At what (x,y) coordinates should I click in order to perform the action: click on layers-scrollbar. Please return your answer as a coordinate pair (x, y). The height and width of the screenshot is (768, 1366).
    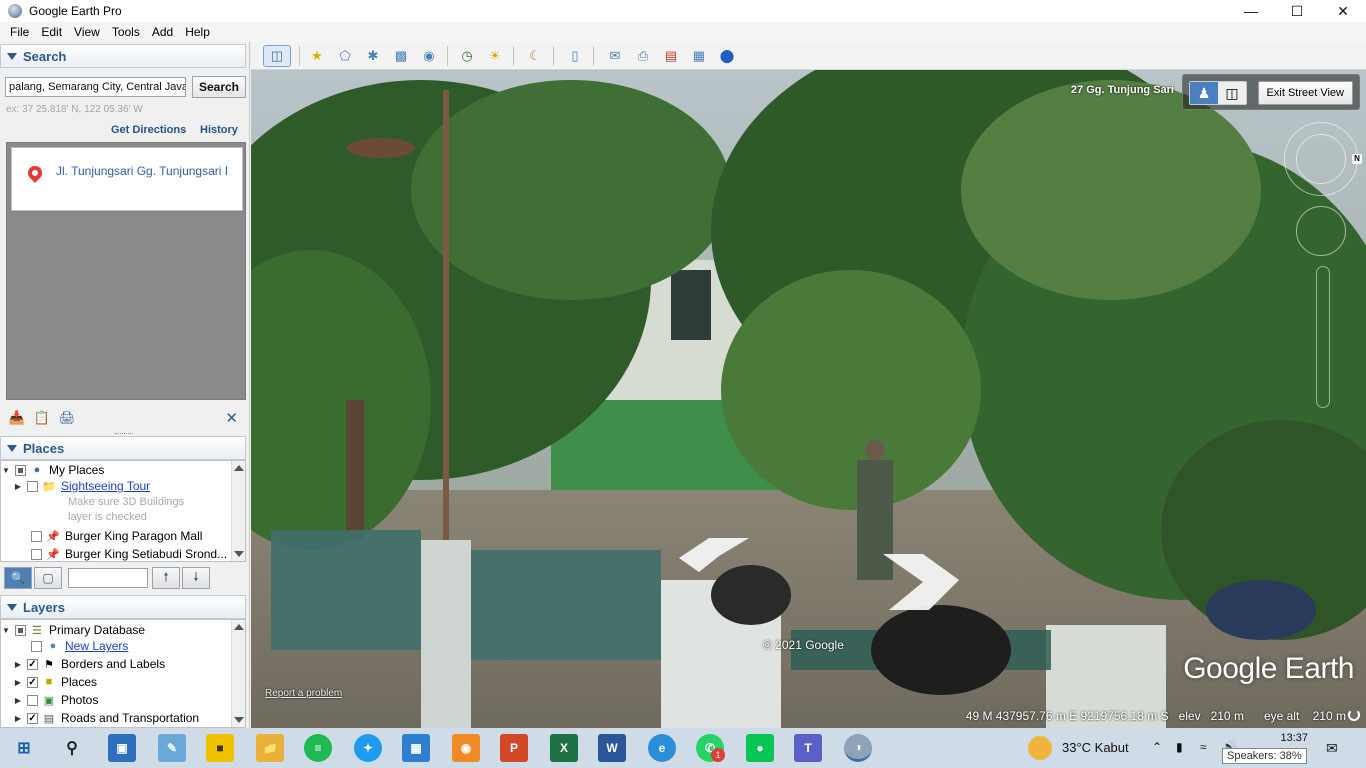
    Looking at the image, I should click on (238, 673).